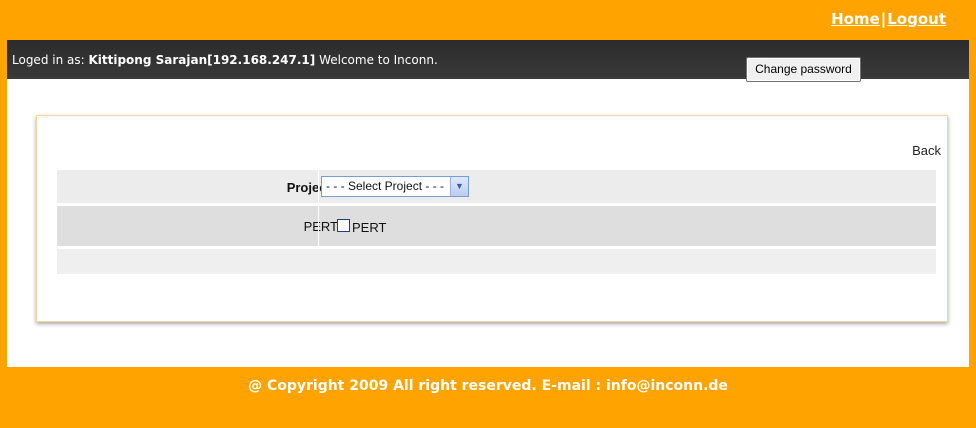  Describe the element at coordinates (385, 186) in the screenshot. I see `project-select-value: - - - Select Project - - -` at that location.